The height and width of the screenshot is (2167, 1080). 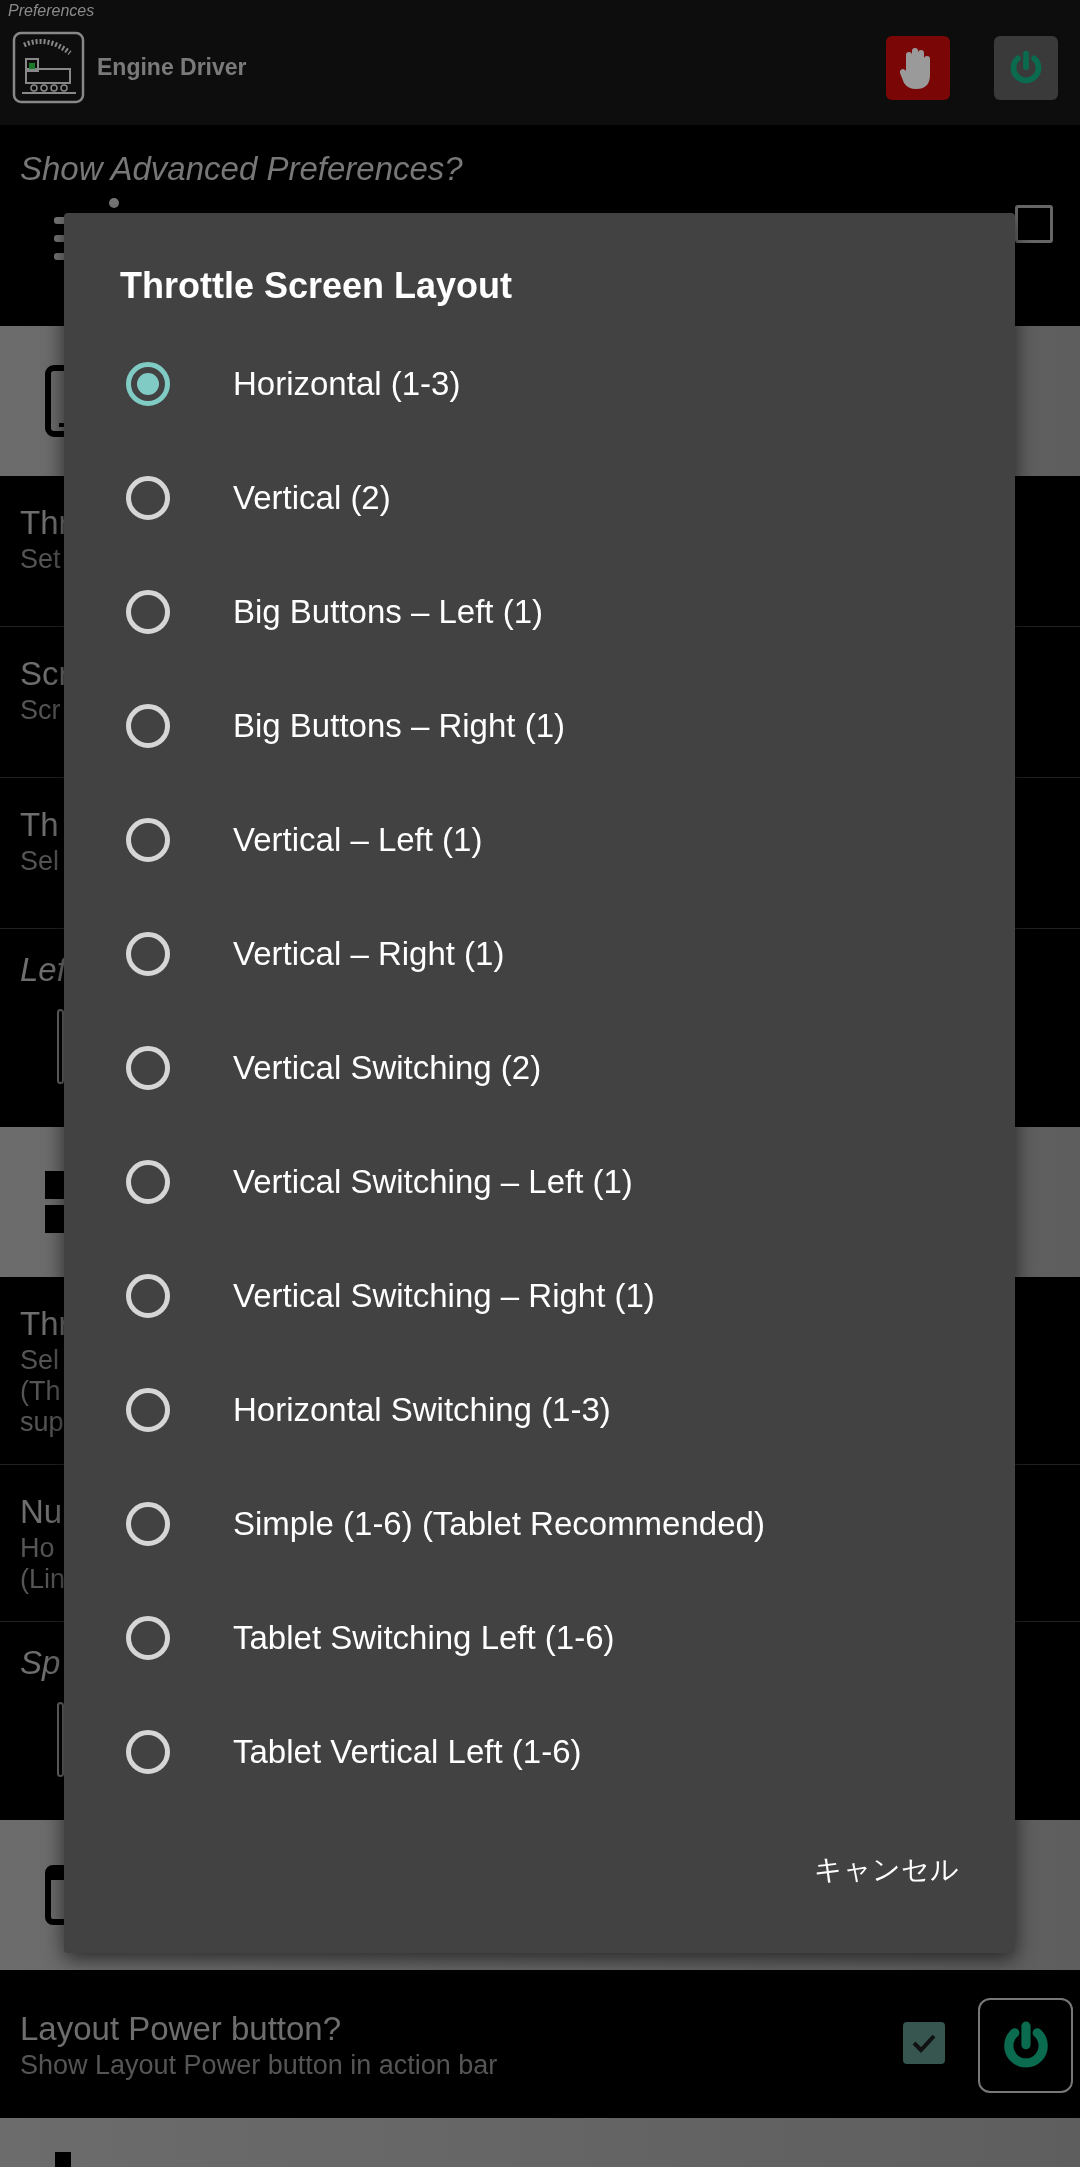 What do you see at coordinates (172, 67) in the screenshot?
I see `app-title: Engine Driver` at bounding box center [172, 67].